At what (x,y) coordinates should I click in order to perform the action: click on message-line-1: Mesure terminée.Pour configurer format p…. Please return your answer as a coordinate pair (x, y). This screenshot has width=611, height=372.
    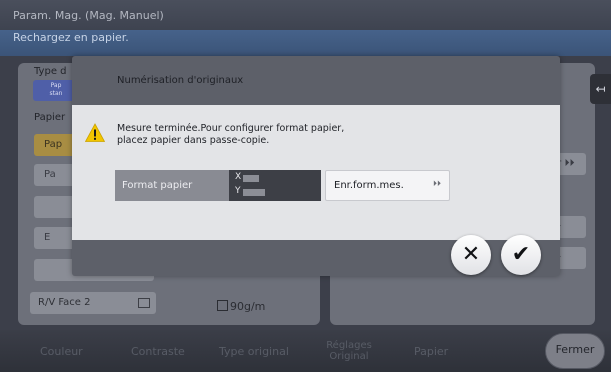
    Looking at the image, I should click on (231, 128).